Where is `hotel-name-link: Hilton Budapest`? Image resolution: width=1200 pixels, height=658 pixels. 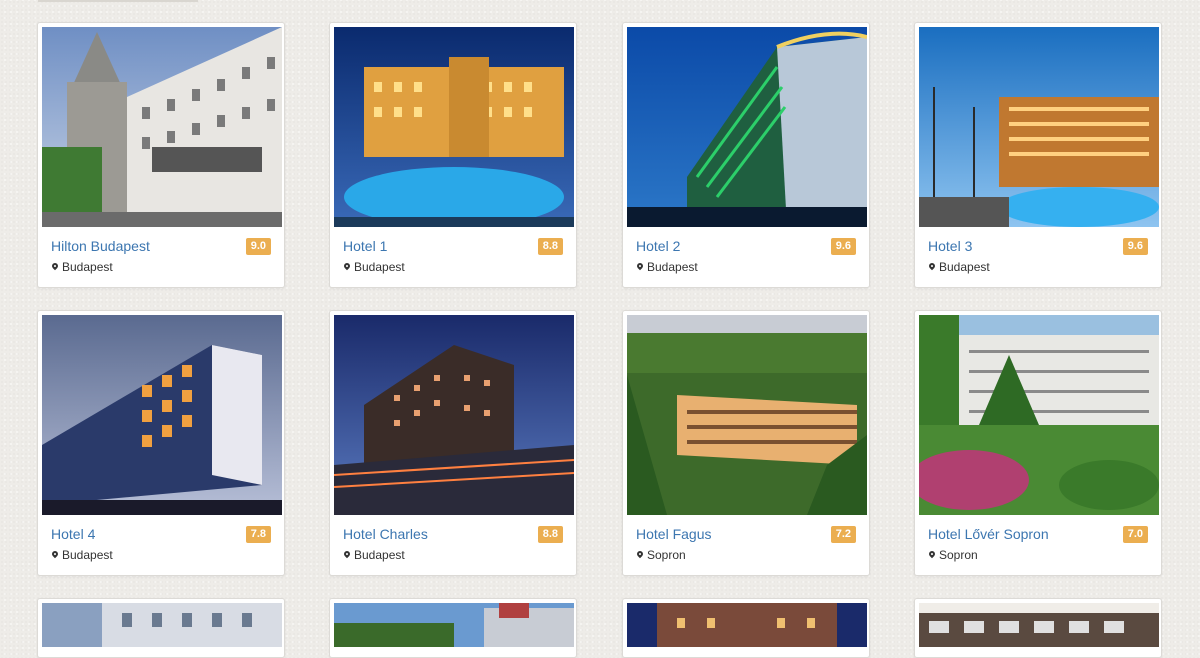
hotel-name-link: Hilton Budapest is located at coordinates (100, 246).